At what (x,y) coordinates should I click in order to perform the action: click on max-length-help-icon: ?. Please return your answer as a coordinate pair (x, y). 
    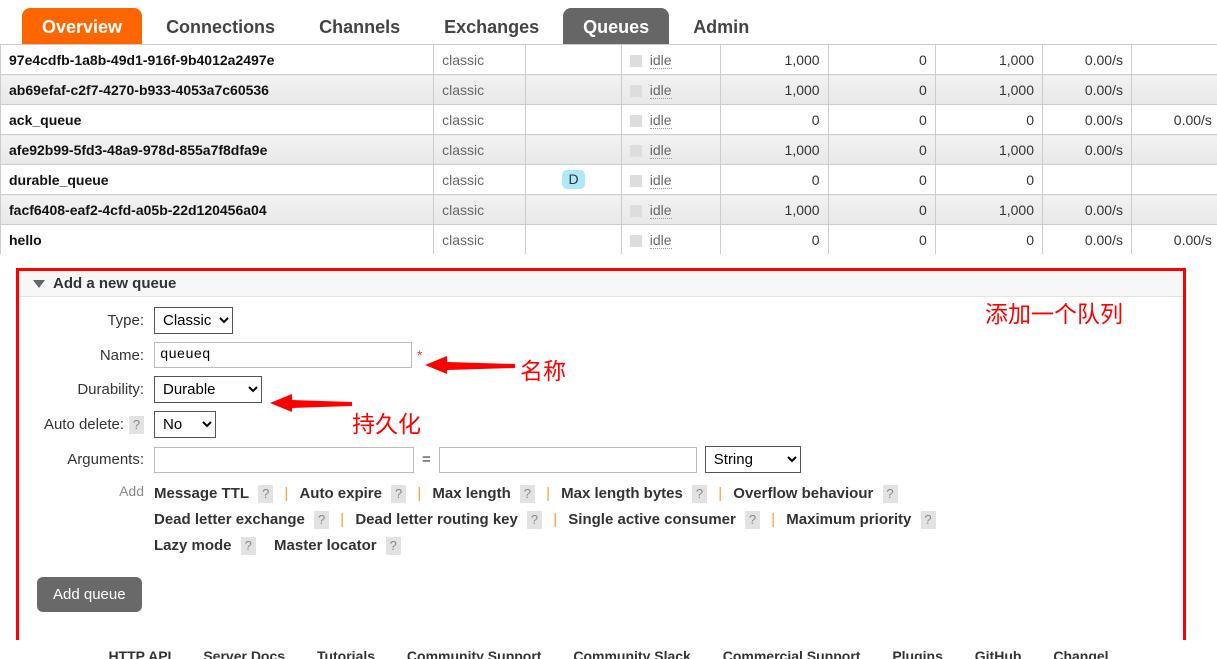
    Looking at the image, I should click on (527, 494).